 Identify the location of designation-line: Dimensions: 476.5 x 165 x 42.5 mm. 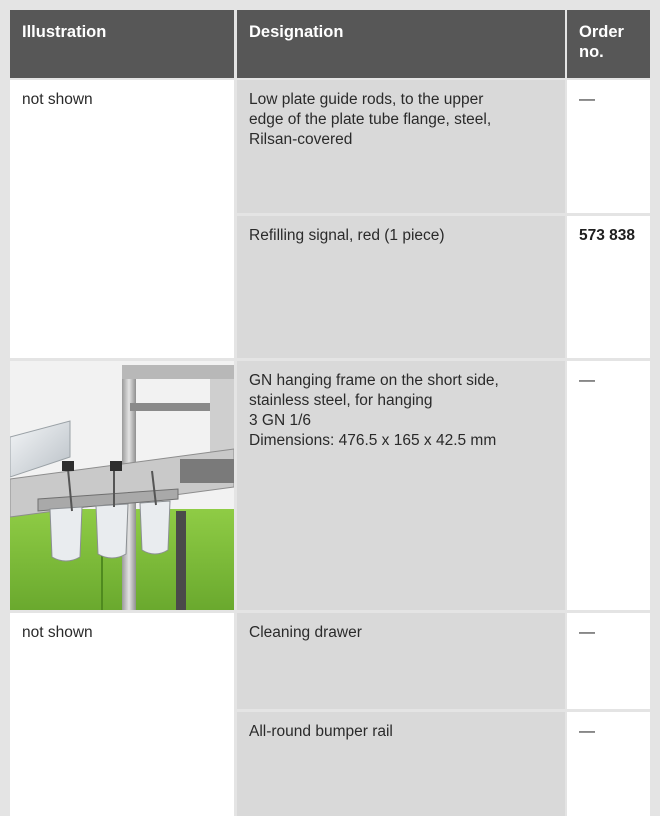
(373, 440).